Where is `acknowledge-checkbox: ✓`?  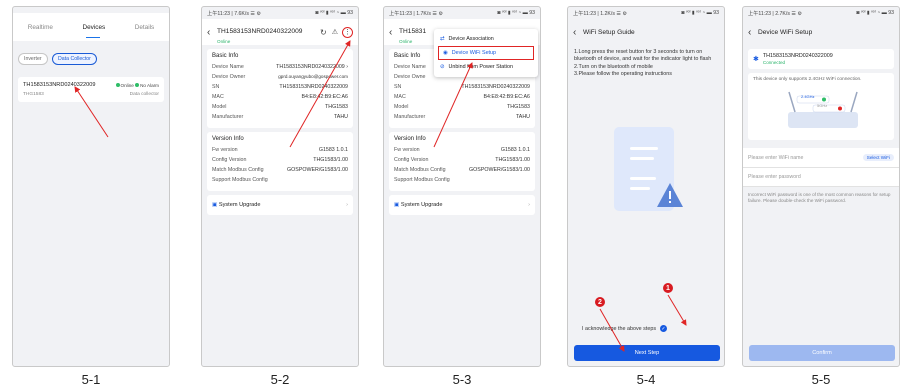
acknowledge-checkbox: ✓ is located at coordinates (664, 328).